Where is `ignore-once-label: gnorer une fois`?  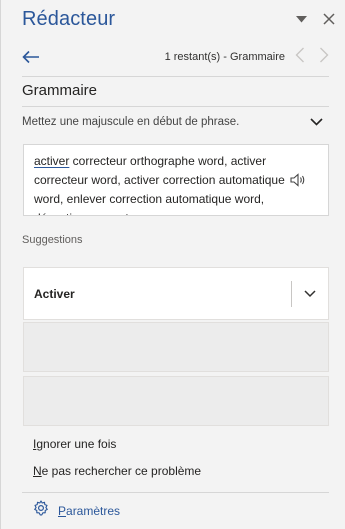
ignore-once-label: gnorer une fois is located at coordinates (76, 444).